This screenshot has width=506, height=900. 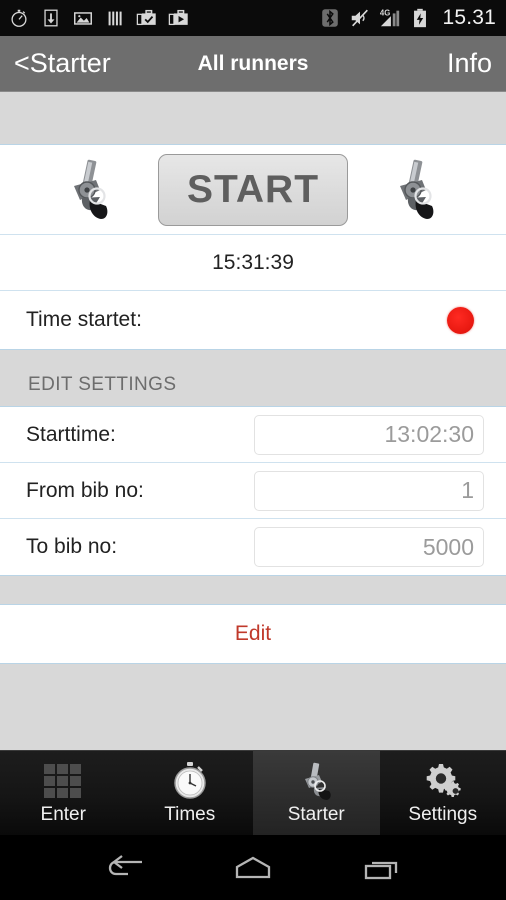 What do you see at coordinates (253, 547) in the screenshot?
I see `to-bib-no-row: To bib no:` at bounding box center [253, 547].